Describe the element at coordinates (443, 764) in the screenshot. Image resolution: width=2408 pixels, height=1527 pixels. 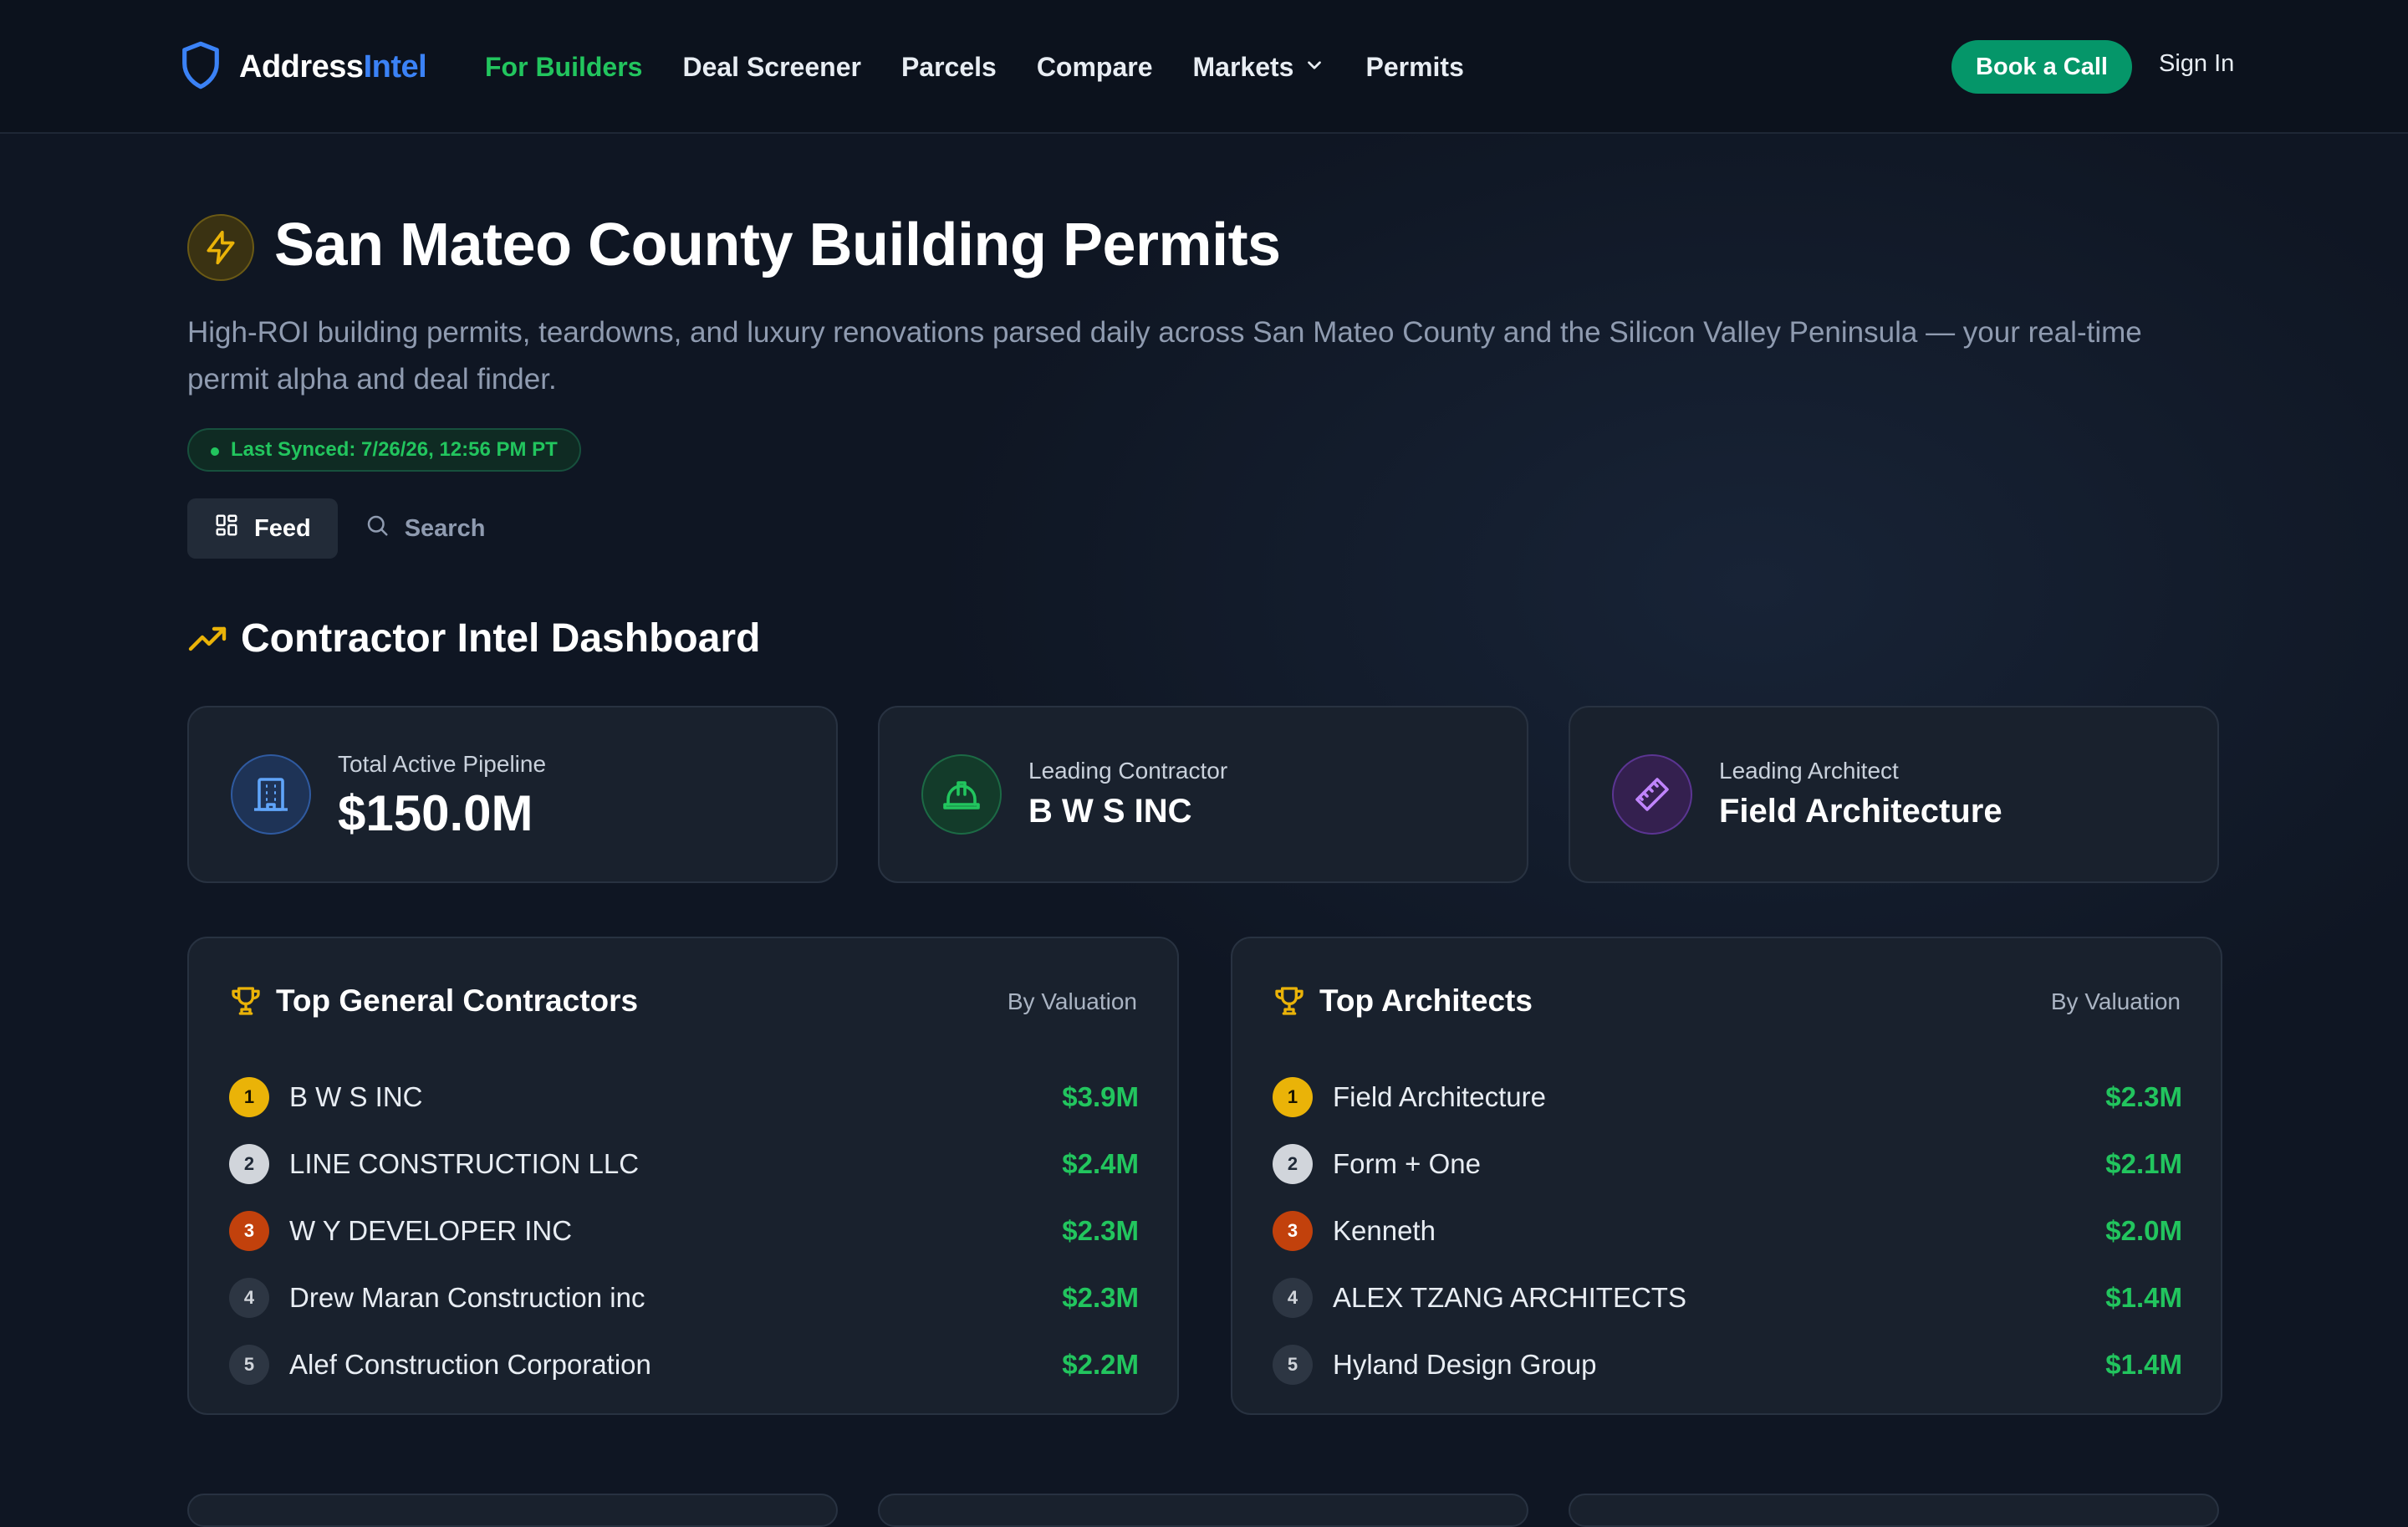
I see `stat-label: Total Active Pipeline` at that location.